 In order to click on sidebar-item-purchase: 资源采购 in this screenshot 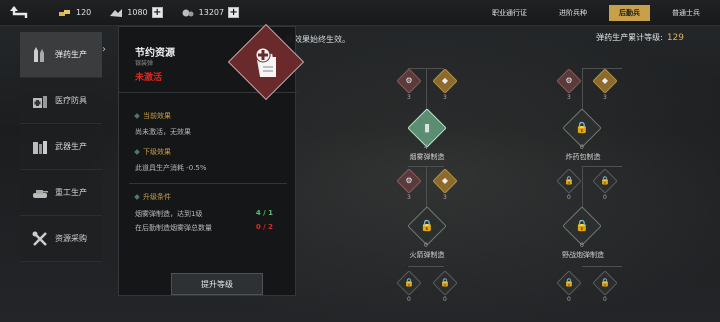, I will do `click(61, 239)`.